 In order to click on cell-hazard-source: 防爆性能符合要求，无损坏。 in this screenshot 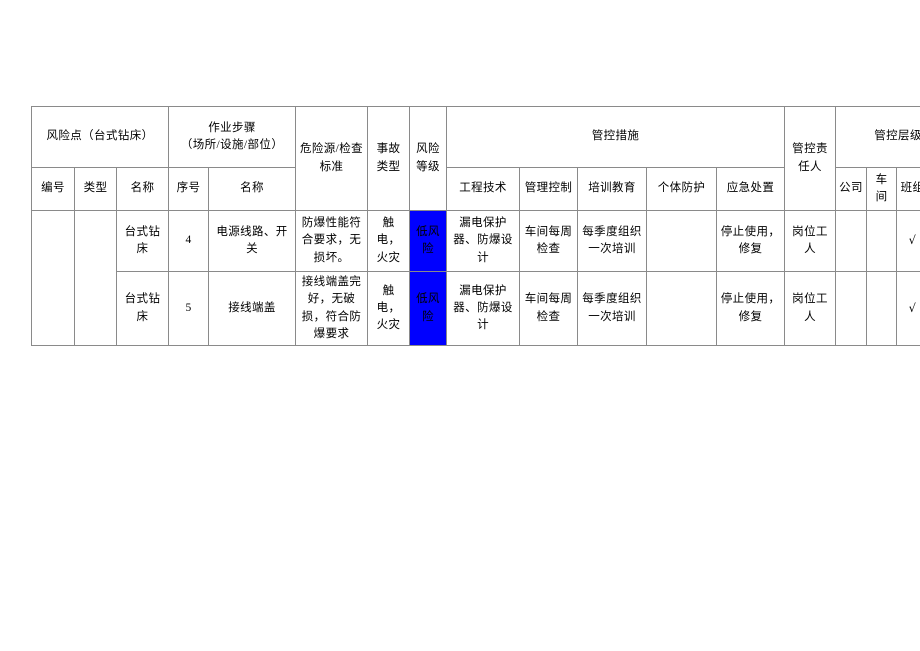, I will do `click(332, 241)`.